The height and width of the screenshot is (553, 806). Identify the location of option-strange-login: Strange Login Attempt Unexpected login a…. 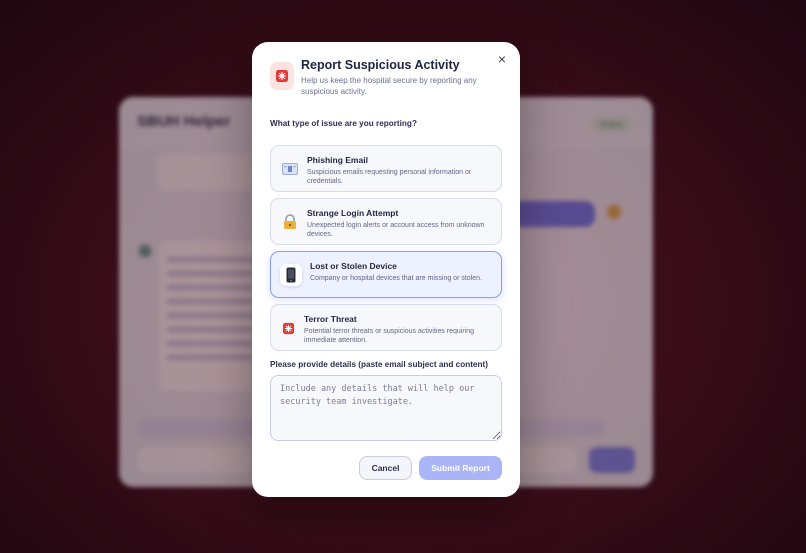
(386, 221).